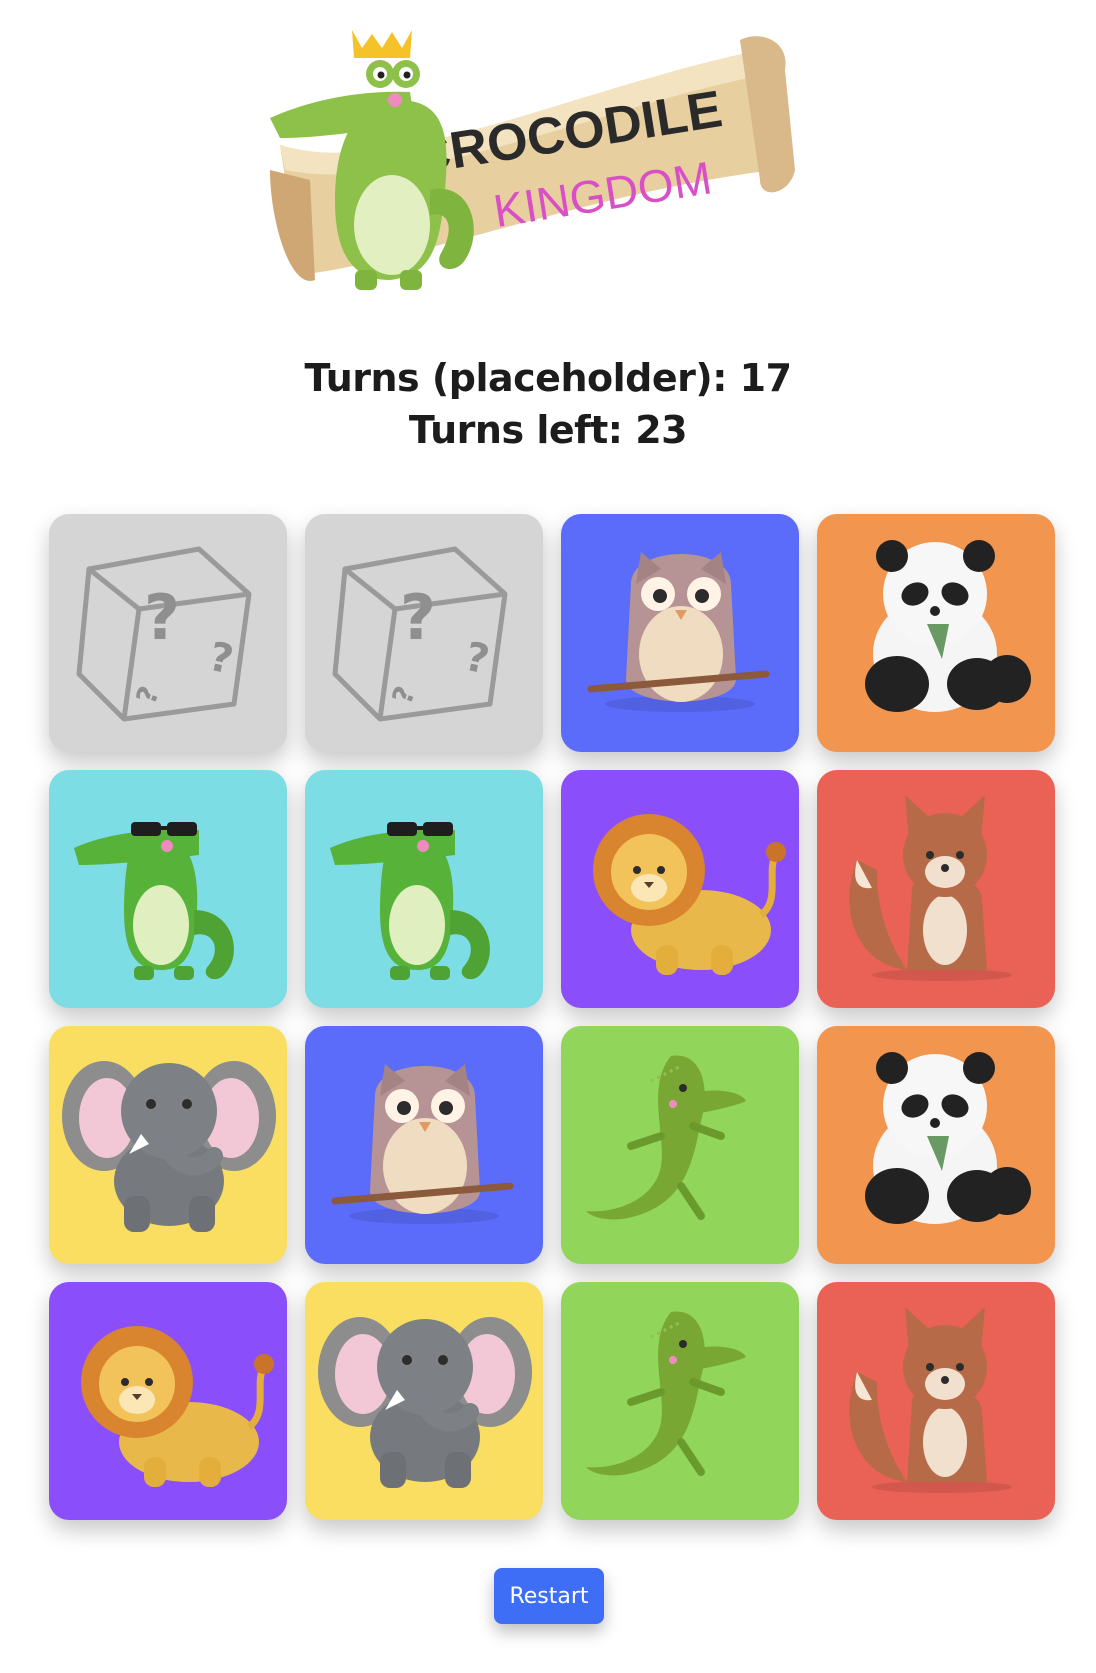 Image resolution: width=1096 pixels, height=1673 pixels. What do you see at coordinates (548, 404) in the screenshot?
I see `turn-counters: Turns (placeholder): 17 Turns left: 23` at bounding box center [548, 404].